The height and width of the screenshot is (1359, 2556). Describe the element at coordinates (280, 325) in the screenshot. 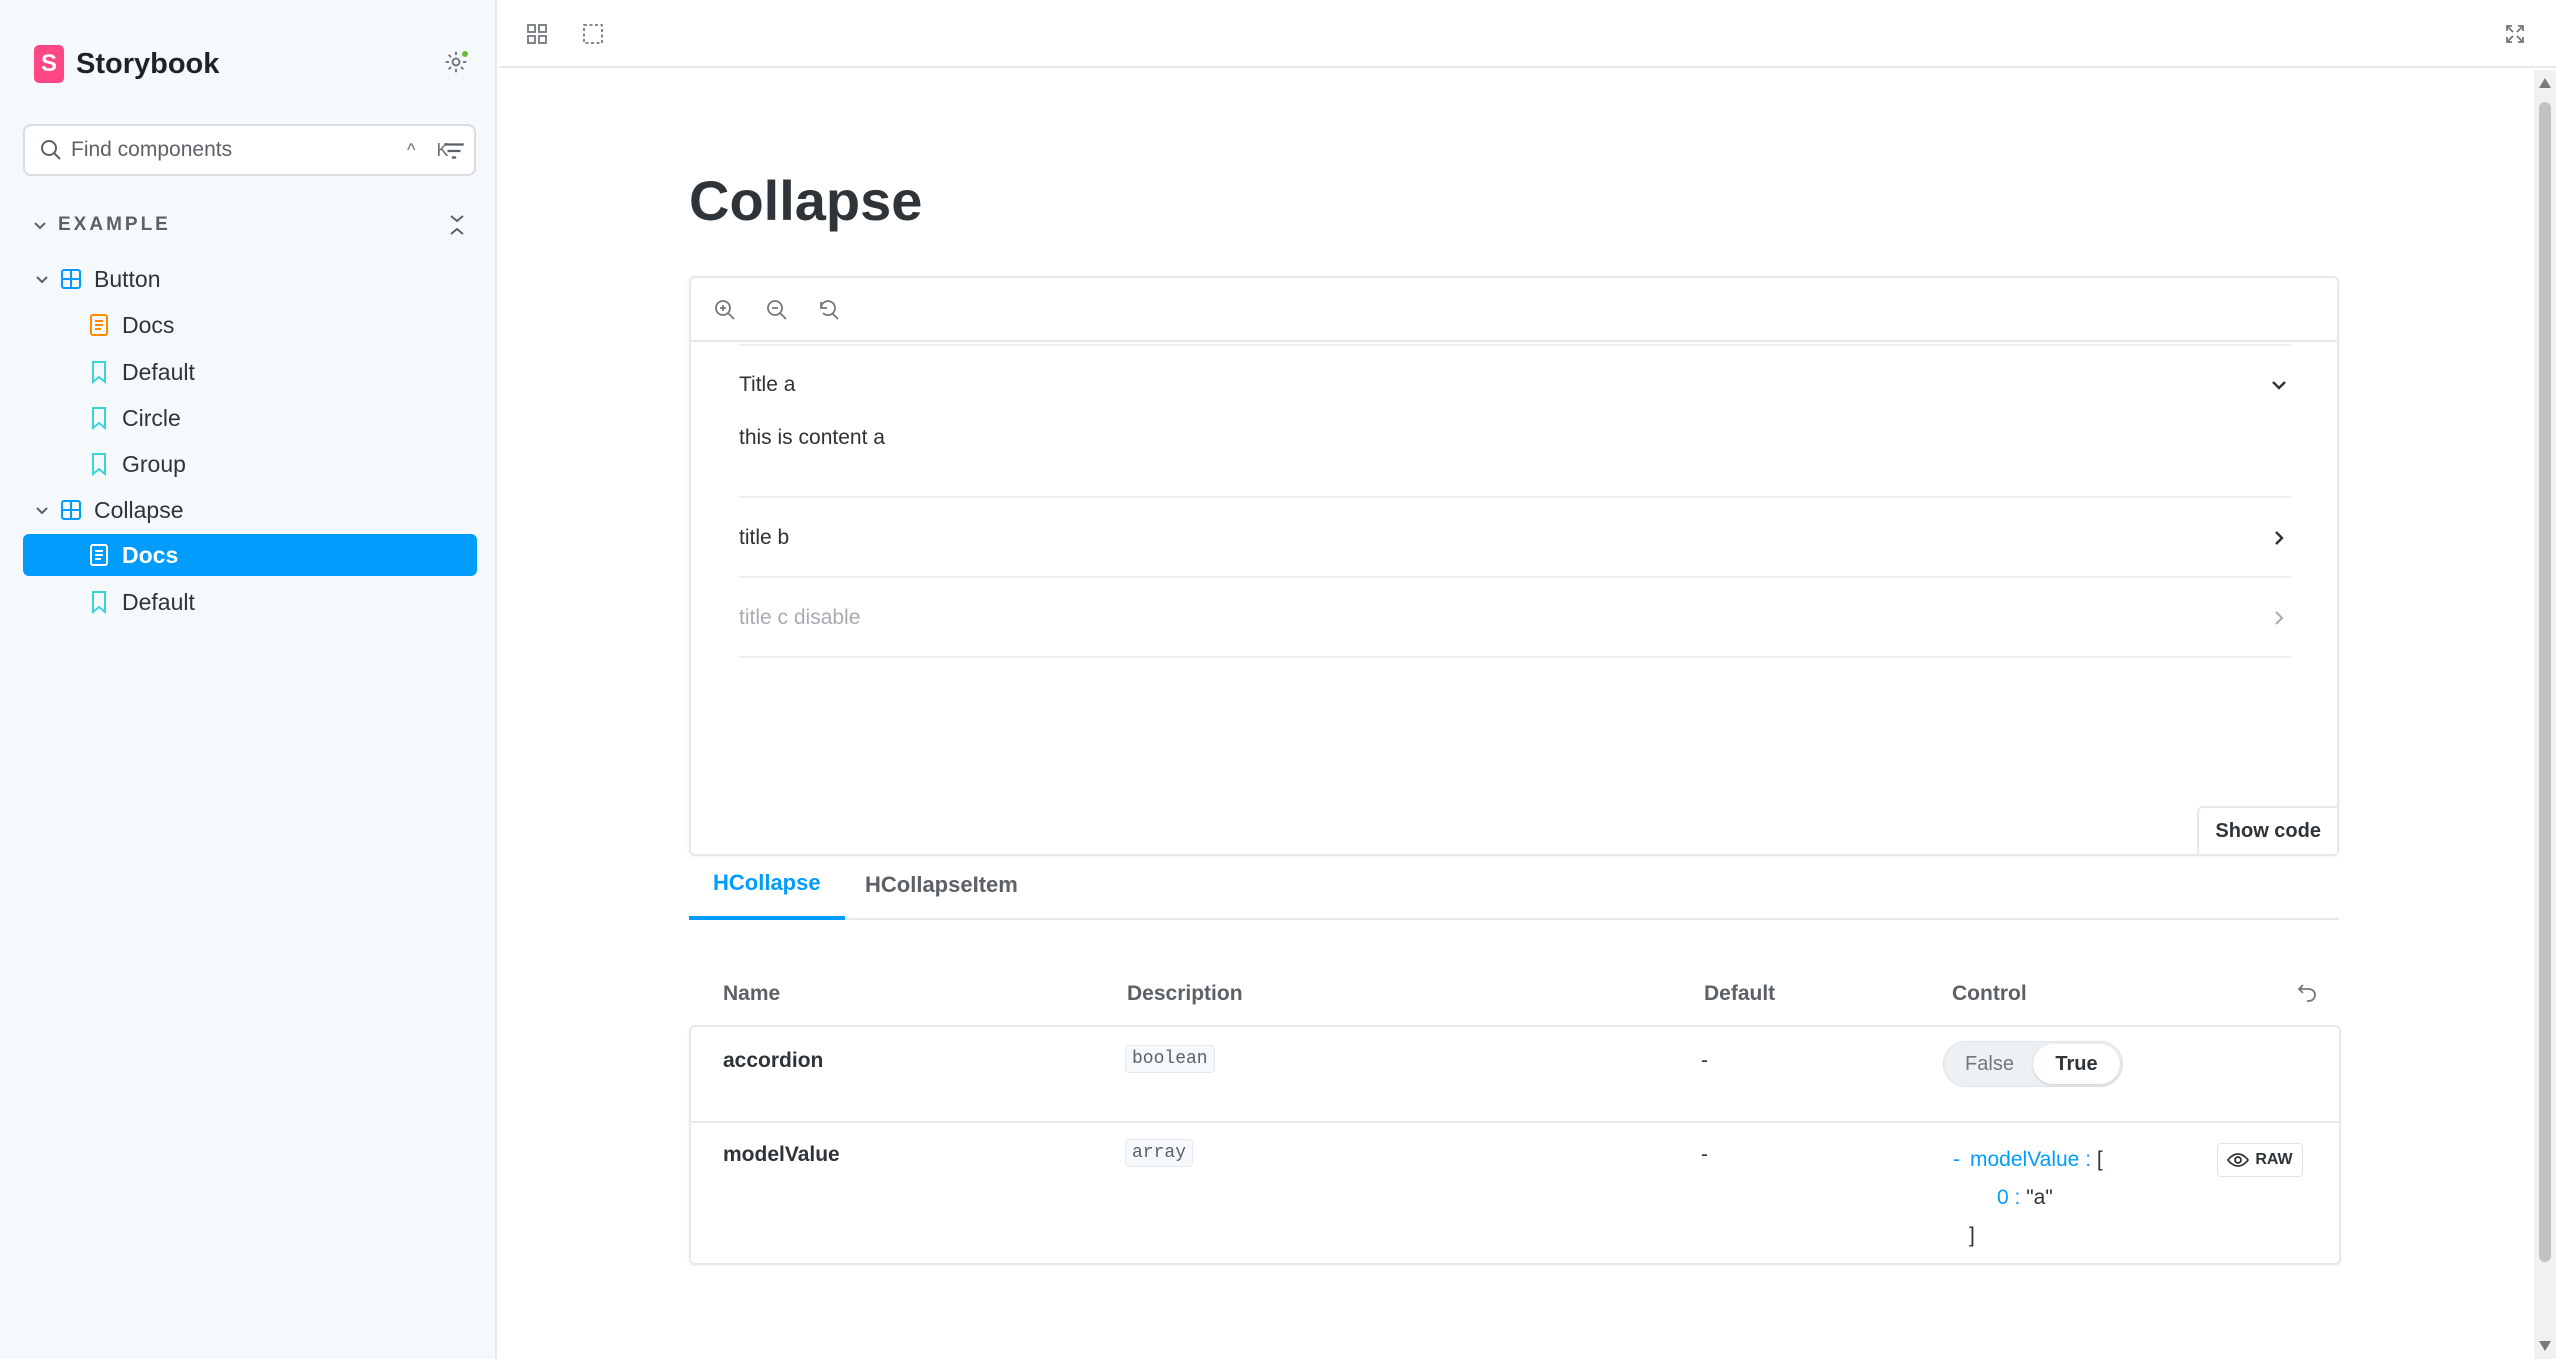

I see `sidebar-item-button-docs: Docs` at that location.